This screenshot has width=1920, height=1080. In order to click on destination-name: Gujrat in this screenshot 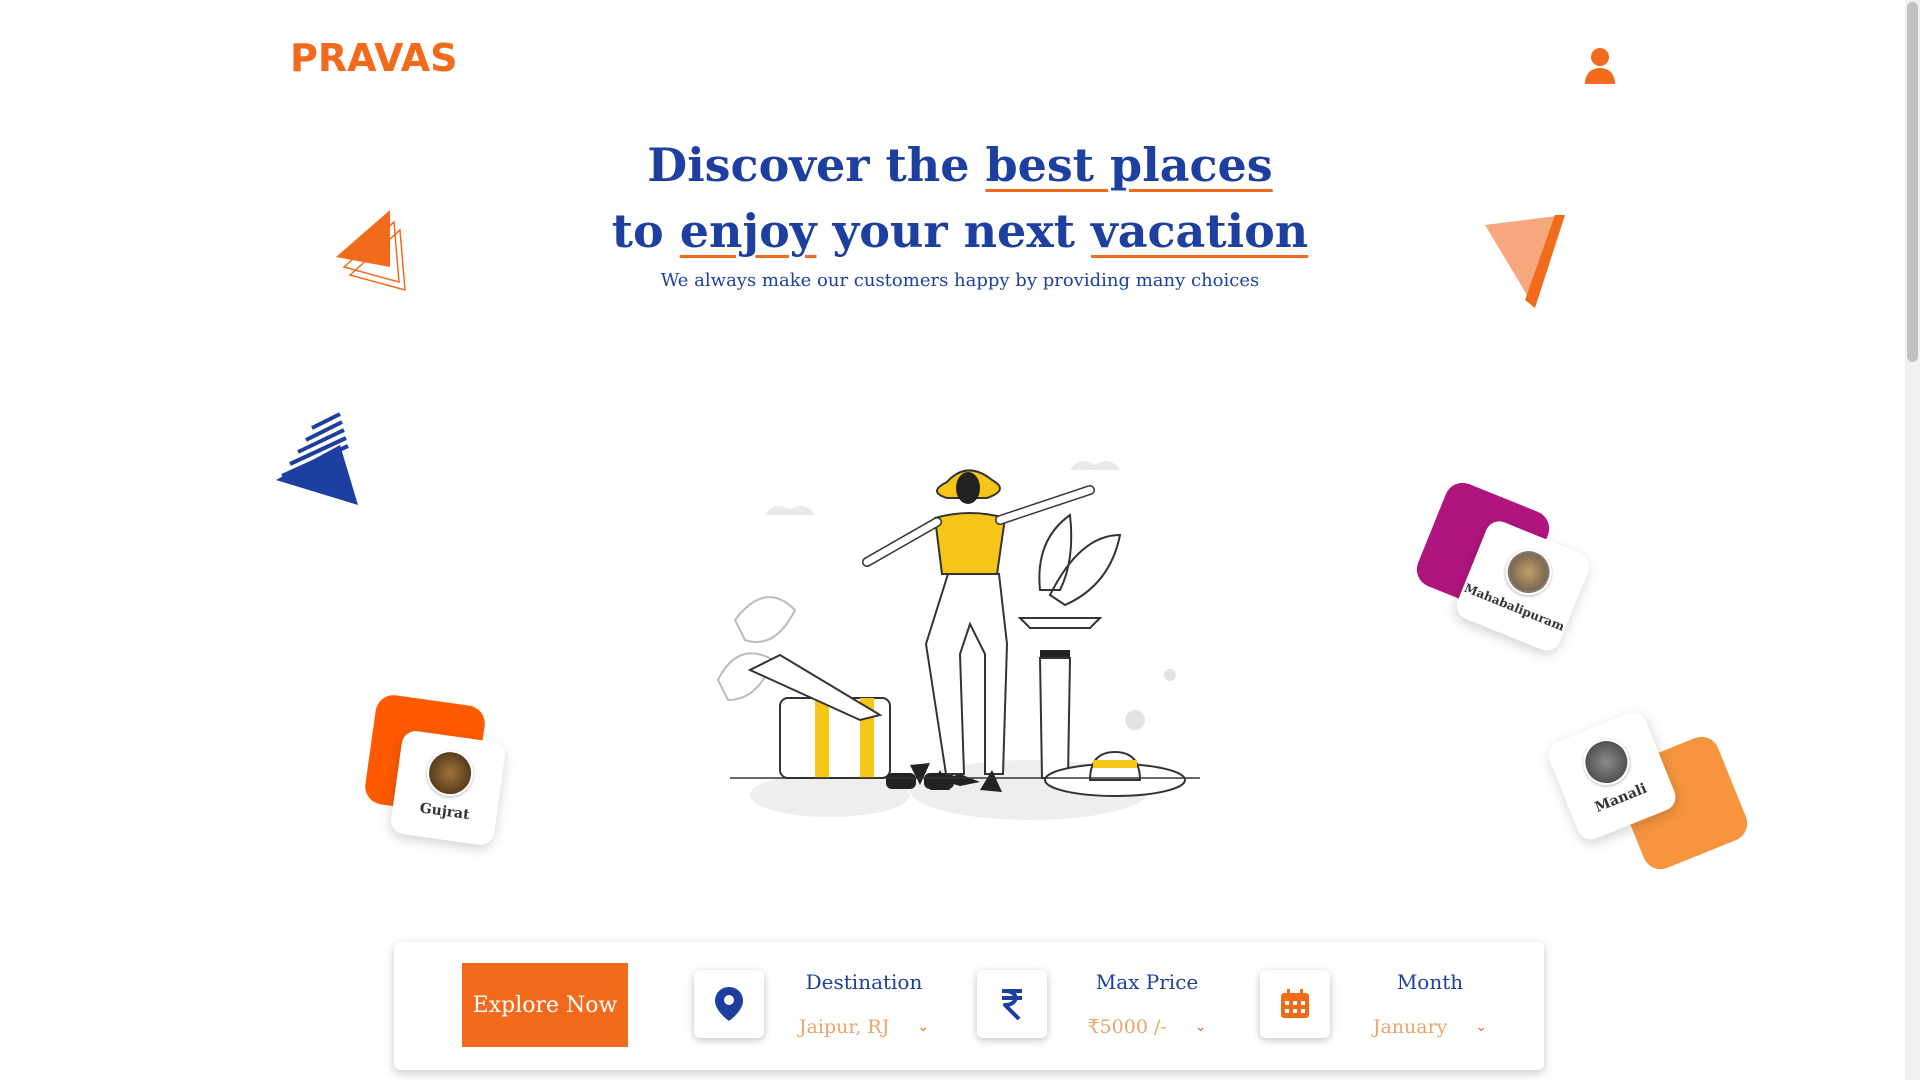, I will do `click(444, 812)`.